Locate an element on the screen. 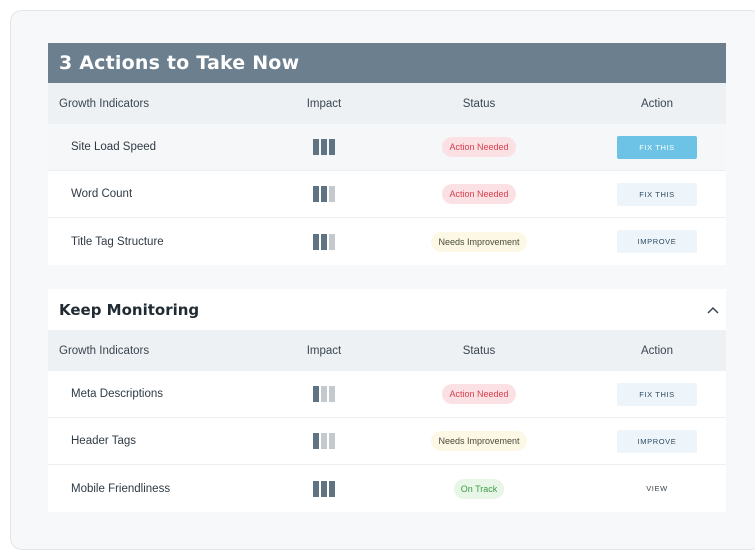 This screenshot has width=755, height=550. status-cell: On Track is located at coordinates (479, 488).